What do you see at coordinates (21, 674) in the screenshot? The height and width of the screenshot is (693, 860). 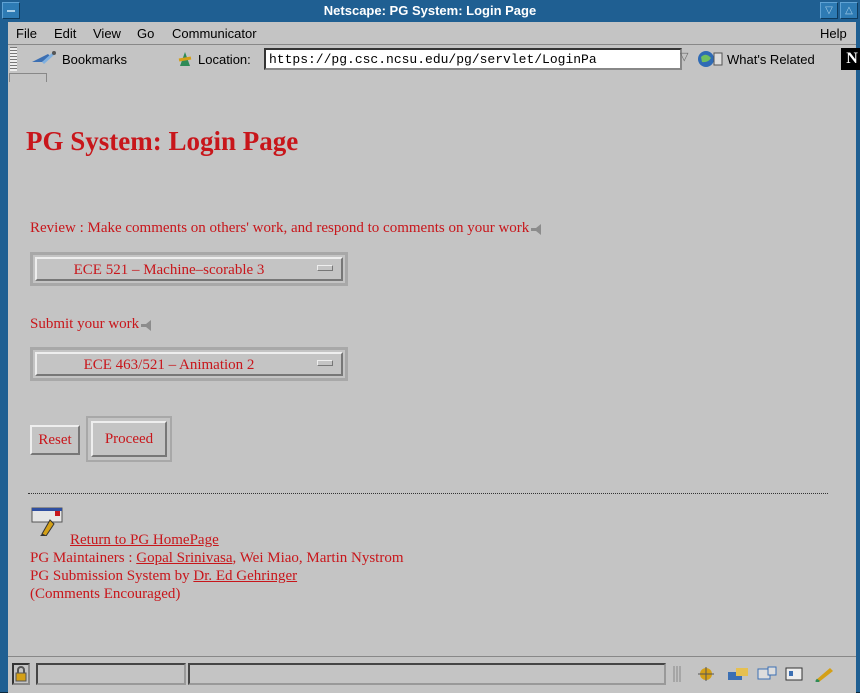 I see `security-lock-icon` at bounding box center [21, 674].